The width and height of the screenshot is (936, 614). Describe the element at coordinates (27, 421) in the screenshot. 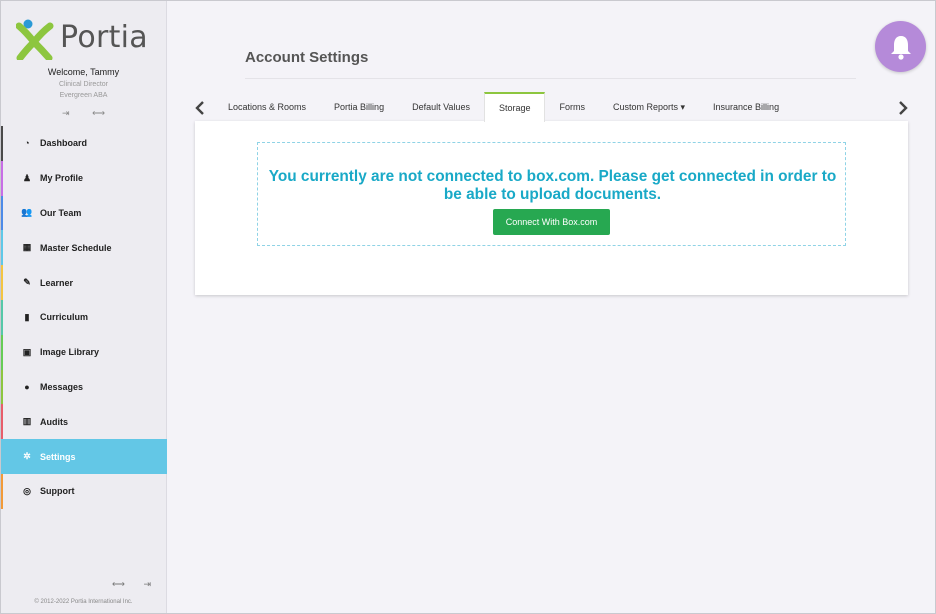

I see `bar-chart-icon: ▥` at that location.